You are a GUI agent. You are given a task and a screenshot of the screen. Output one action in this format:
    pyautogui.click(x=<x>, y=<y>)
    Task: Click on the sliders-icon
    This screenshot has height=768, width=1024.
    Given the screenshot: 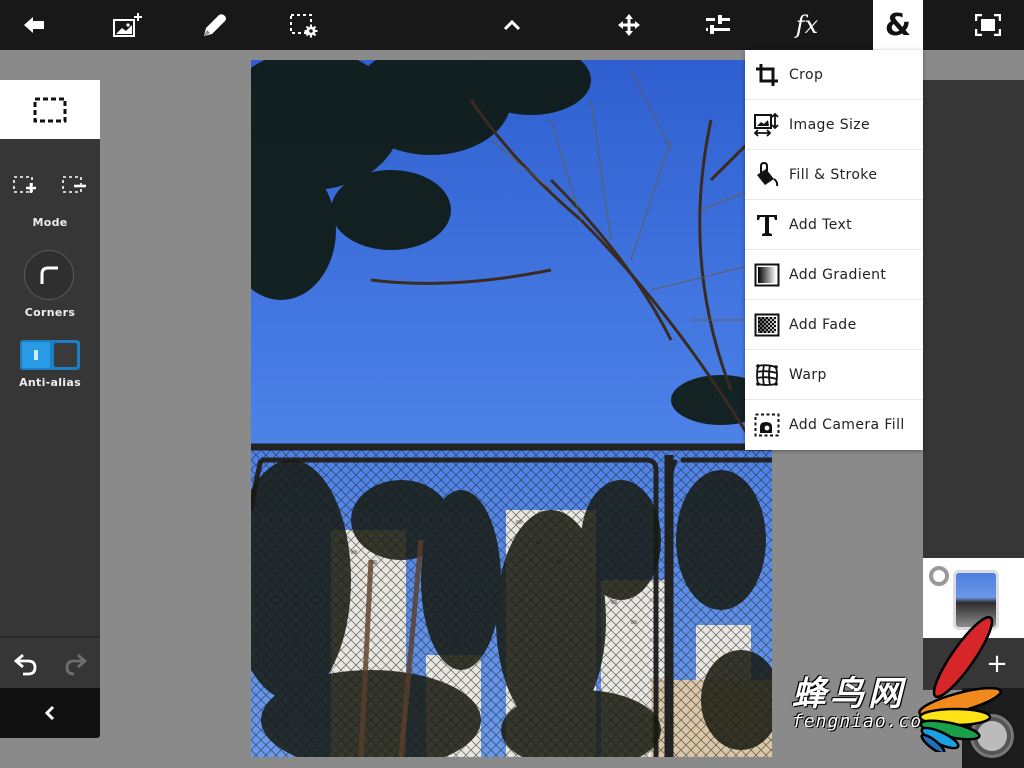 What is the action you would take?
    pyautogui.click(x=718, y=24)
    